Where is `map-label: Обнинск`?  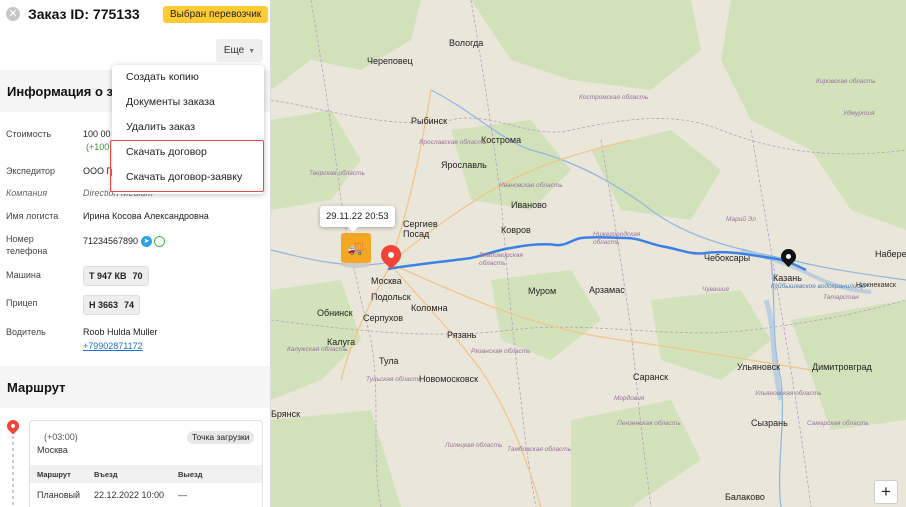 map-label: Обнинск is located at coordinates (335, 313).